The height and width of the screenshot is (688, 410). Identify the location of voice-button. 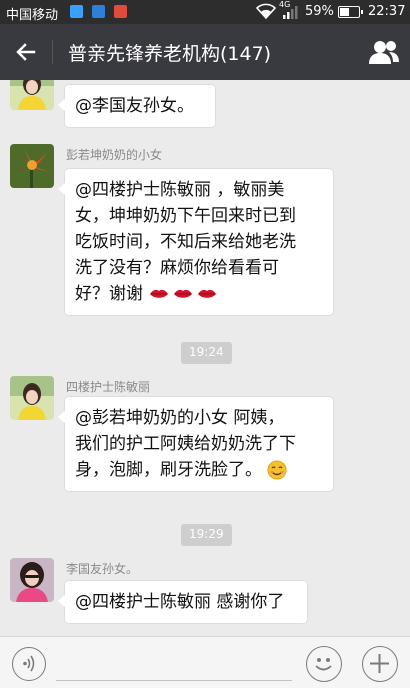
(29, 664).